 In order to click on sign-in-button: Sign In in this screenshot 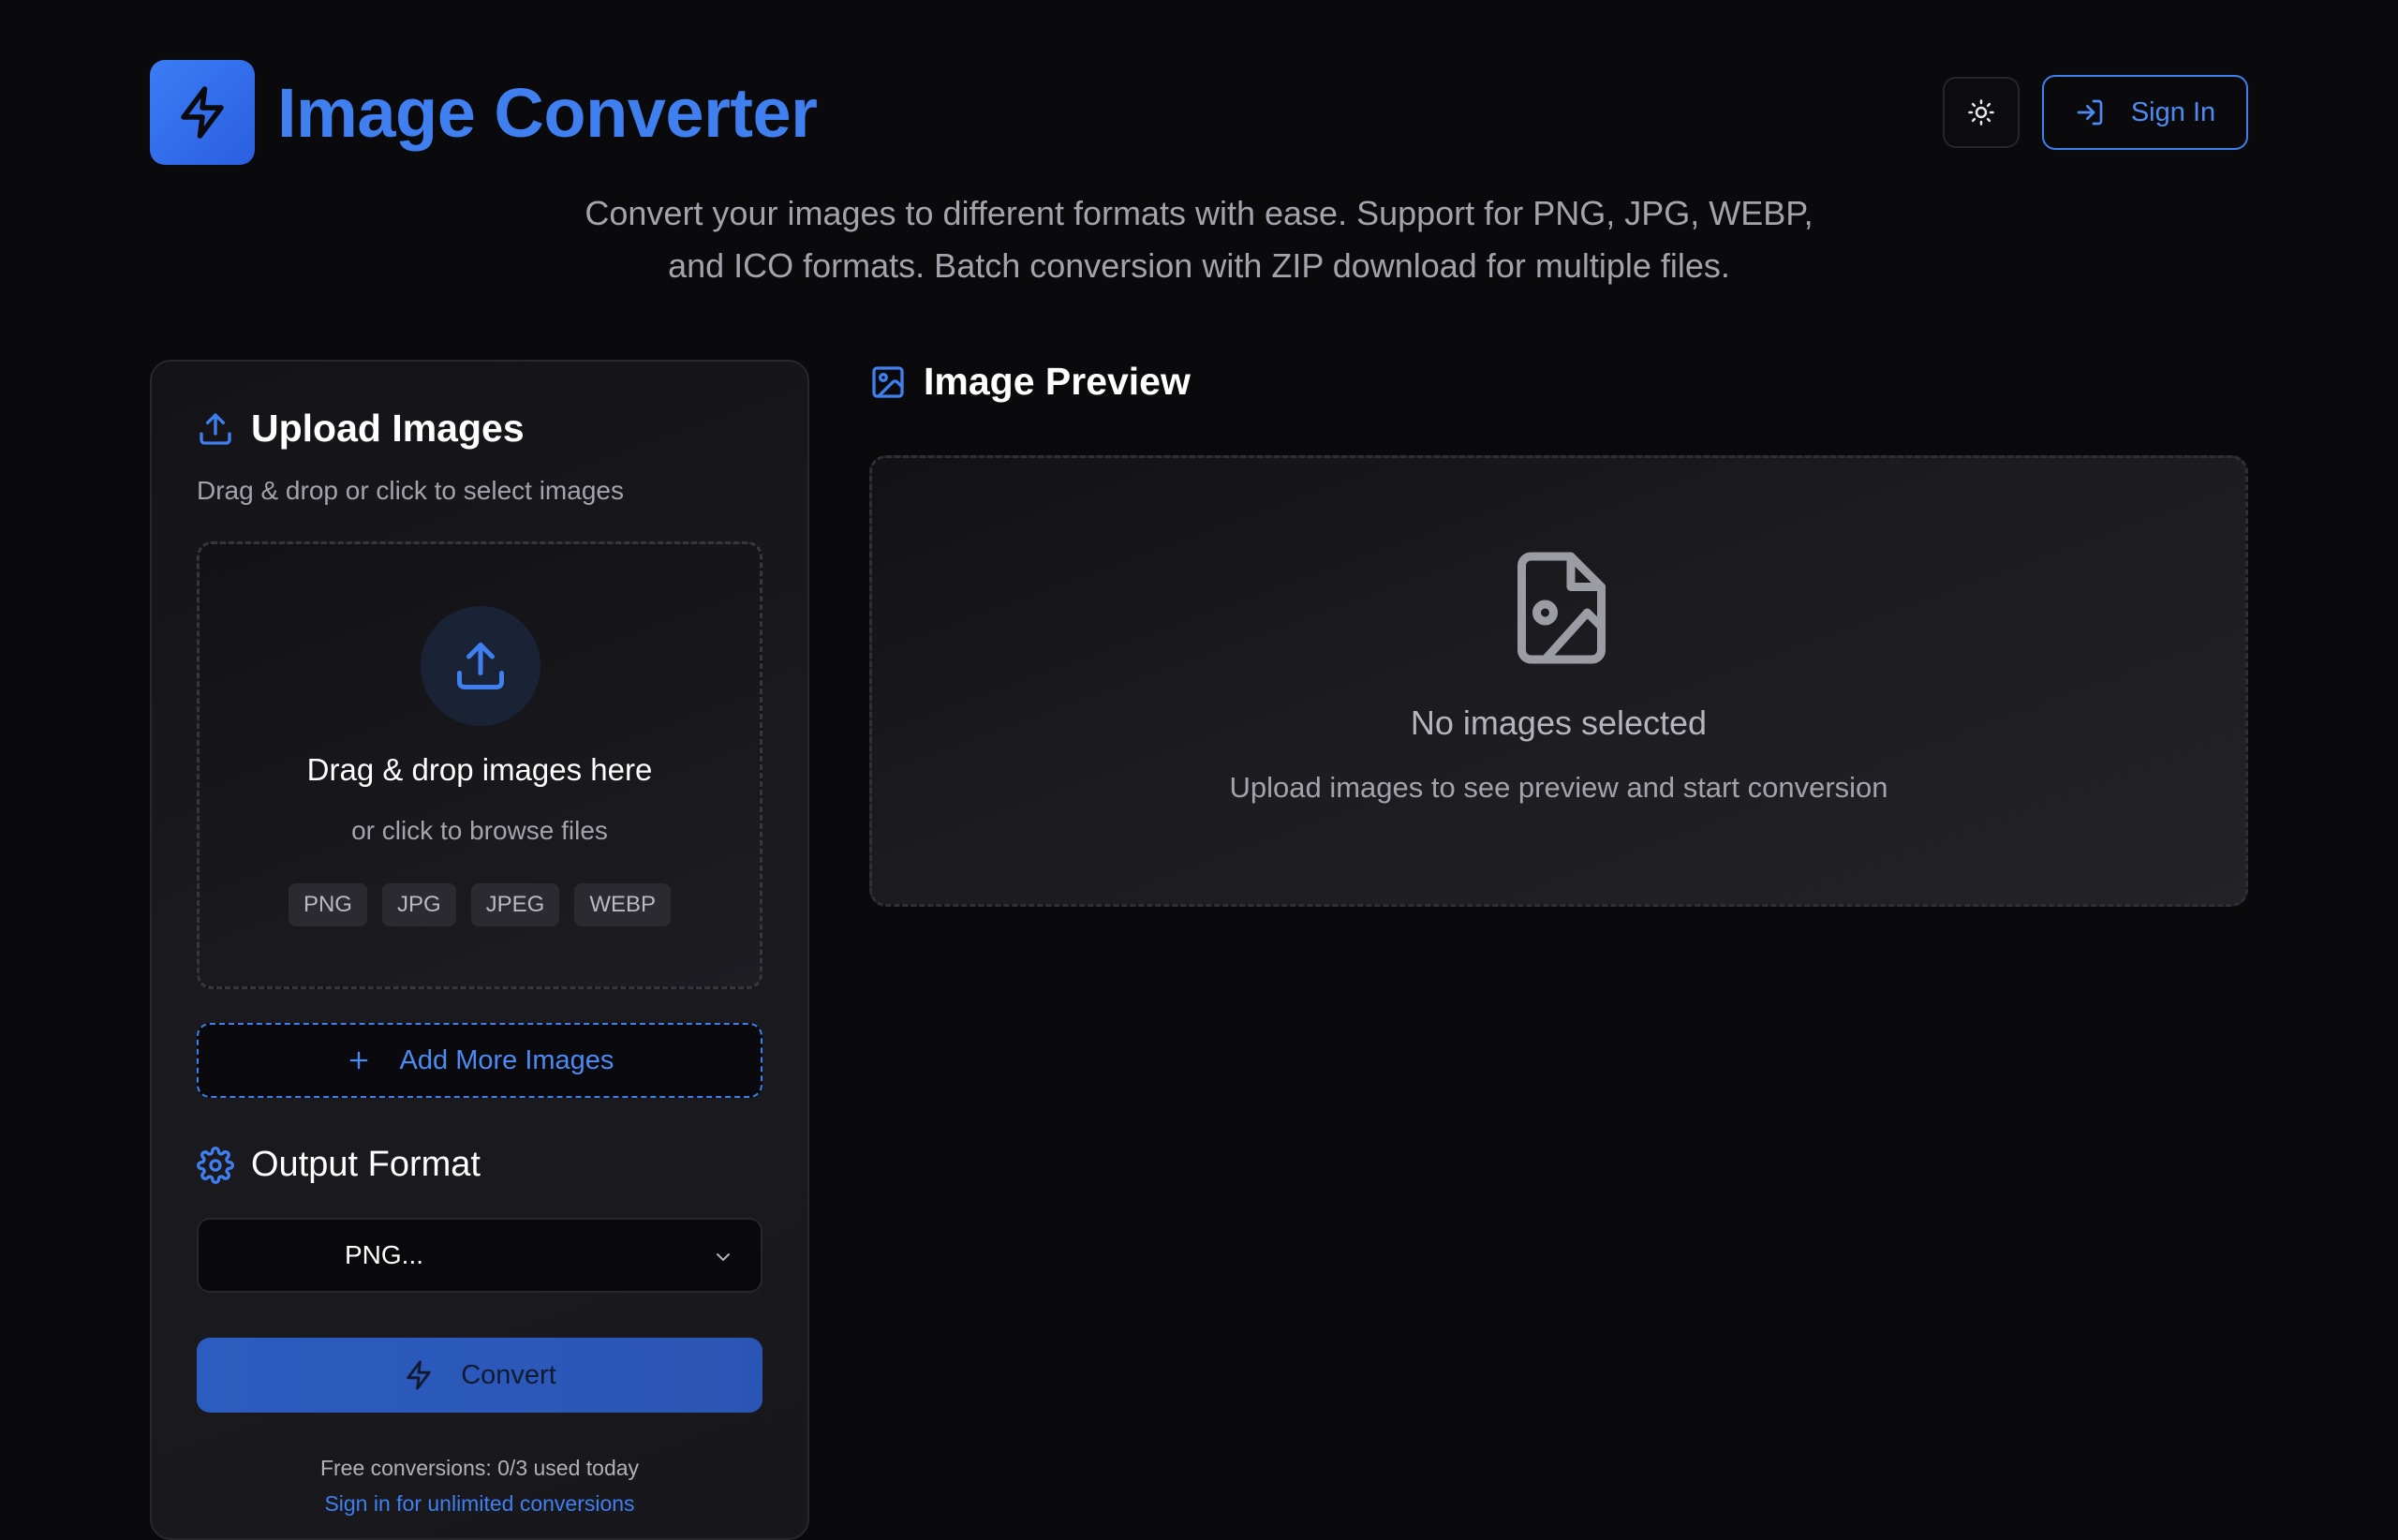, I will do `click(2145, 112)`.